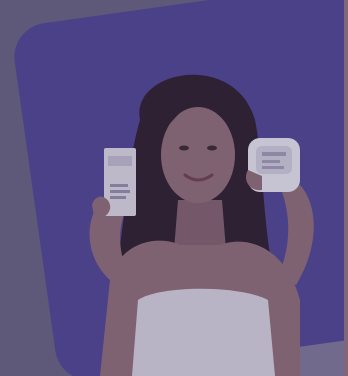 This screenshot has height=376, width=348. Describe the element at coordinates (203, 332) in the screenshot. I see `white-top` at that location.